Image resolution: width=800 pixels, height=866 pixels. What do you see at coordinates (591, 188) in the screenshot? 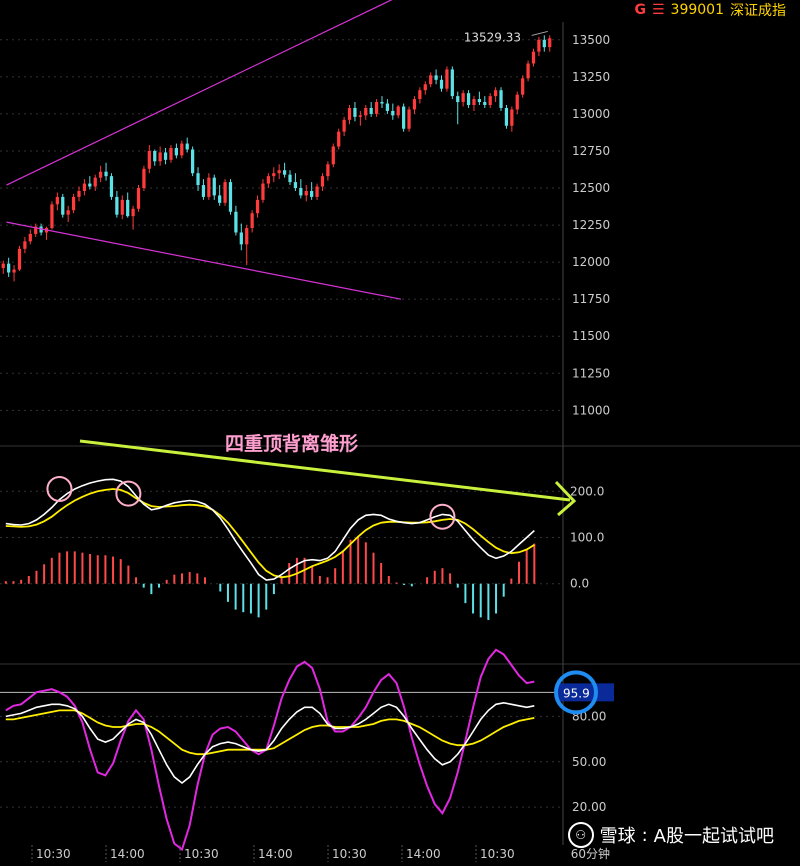
I see `price-tick-label: 12500` at bounding box center [591, 188].